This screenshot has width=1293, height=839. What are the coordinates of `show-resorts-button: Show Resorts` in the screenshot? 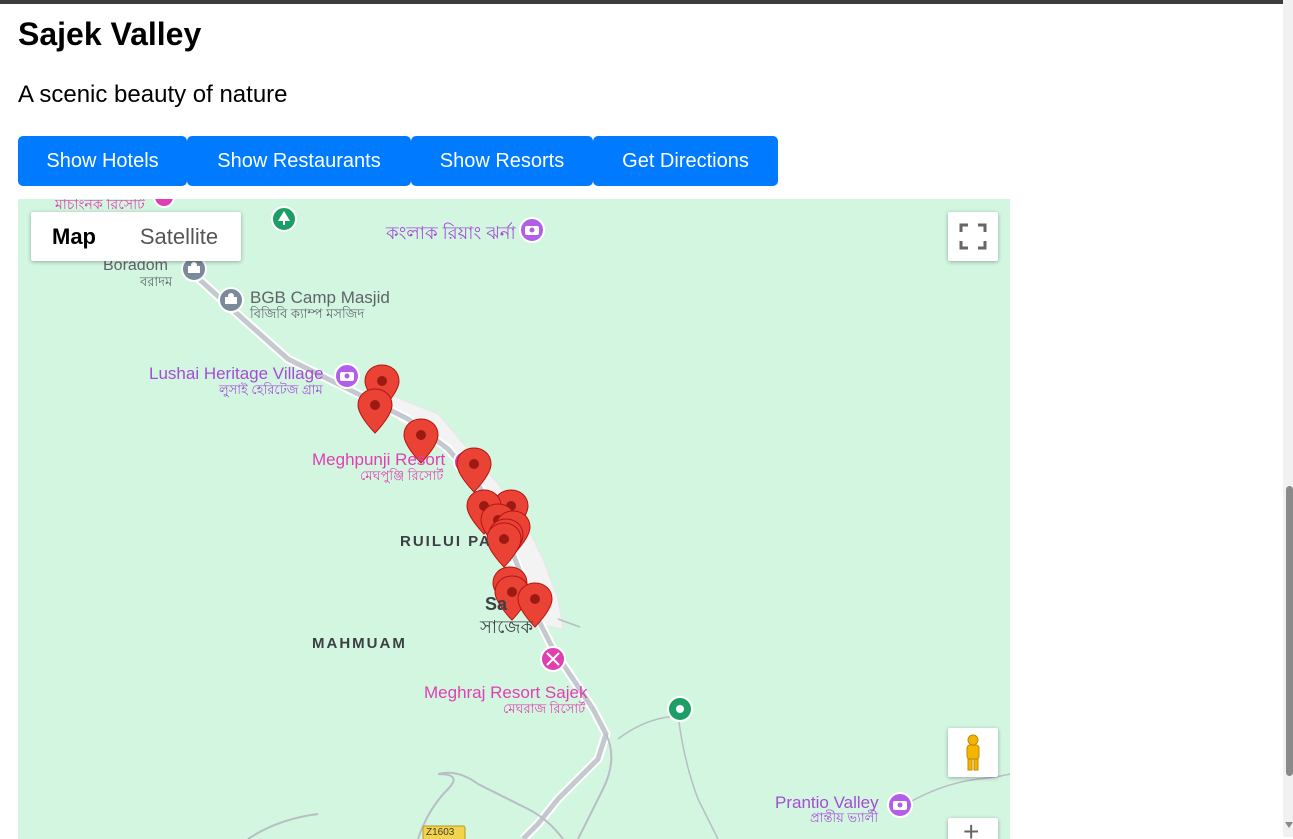 It's located at (502, 161).